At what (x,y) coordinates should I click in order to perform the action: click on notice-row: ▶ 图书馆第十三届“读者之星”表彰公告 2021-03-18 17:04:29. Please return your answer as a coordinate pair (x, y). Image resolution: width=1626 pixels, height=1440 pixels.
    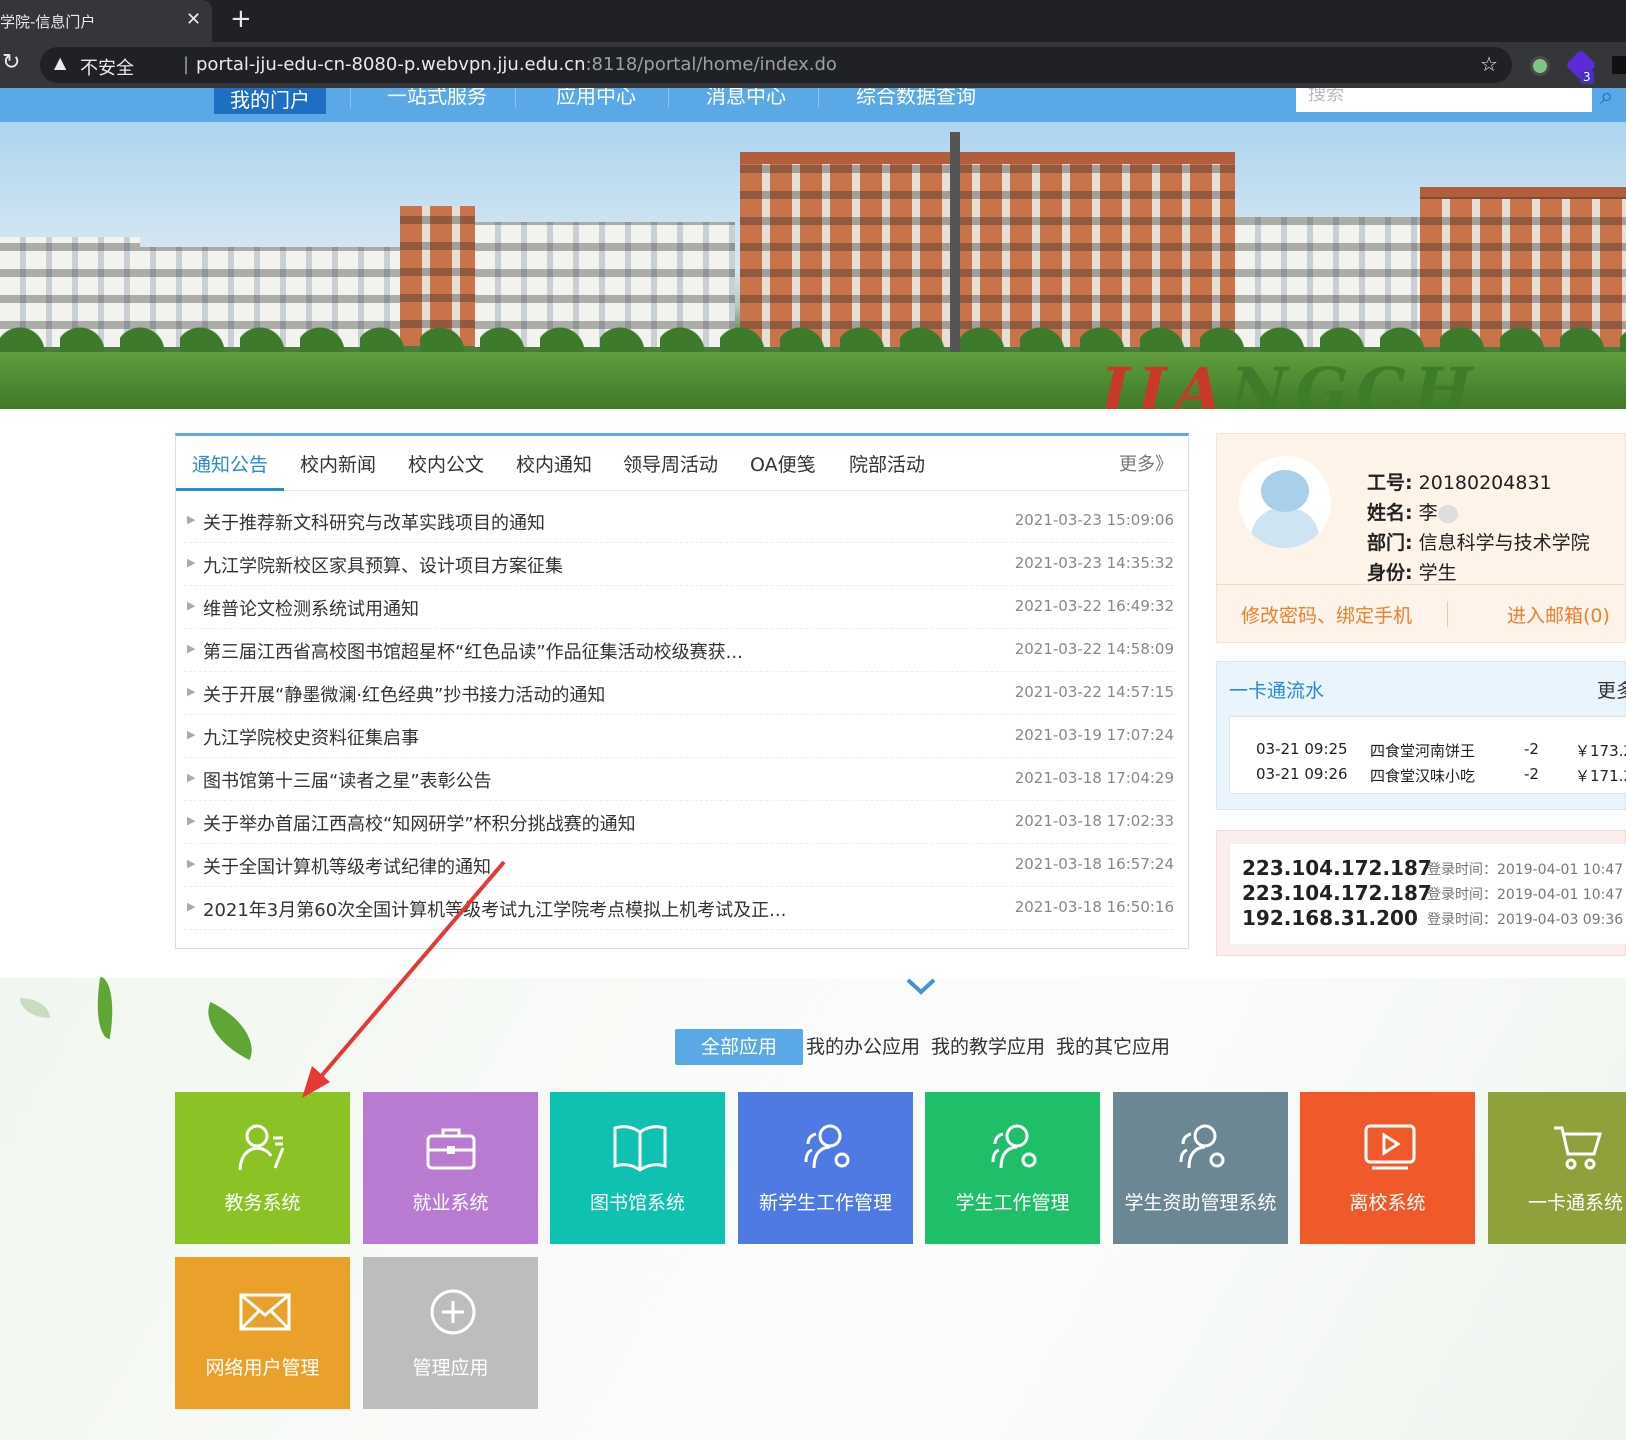
    Looking at the image, I should click on (679, 779).